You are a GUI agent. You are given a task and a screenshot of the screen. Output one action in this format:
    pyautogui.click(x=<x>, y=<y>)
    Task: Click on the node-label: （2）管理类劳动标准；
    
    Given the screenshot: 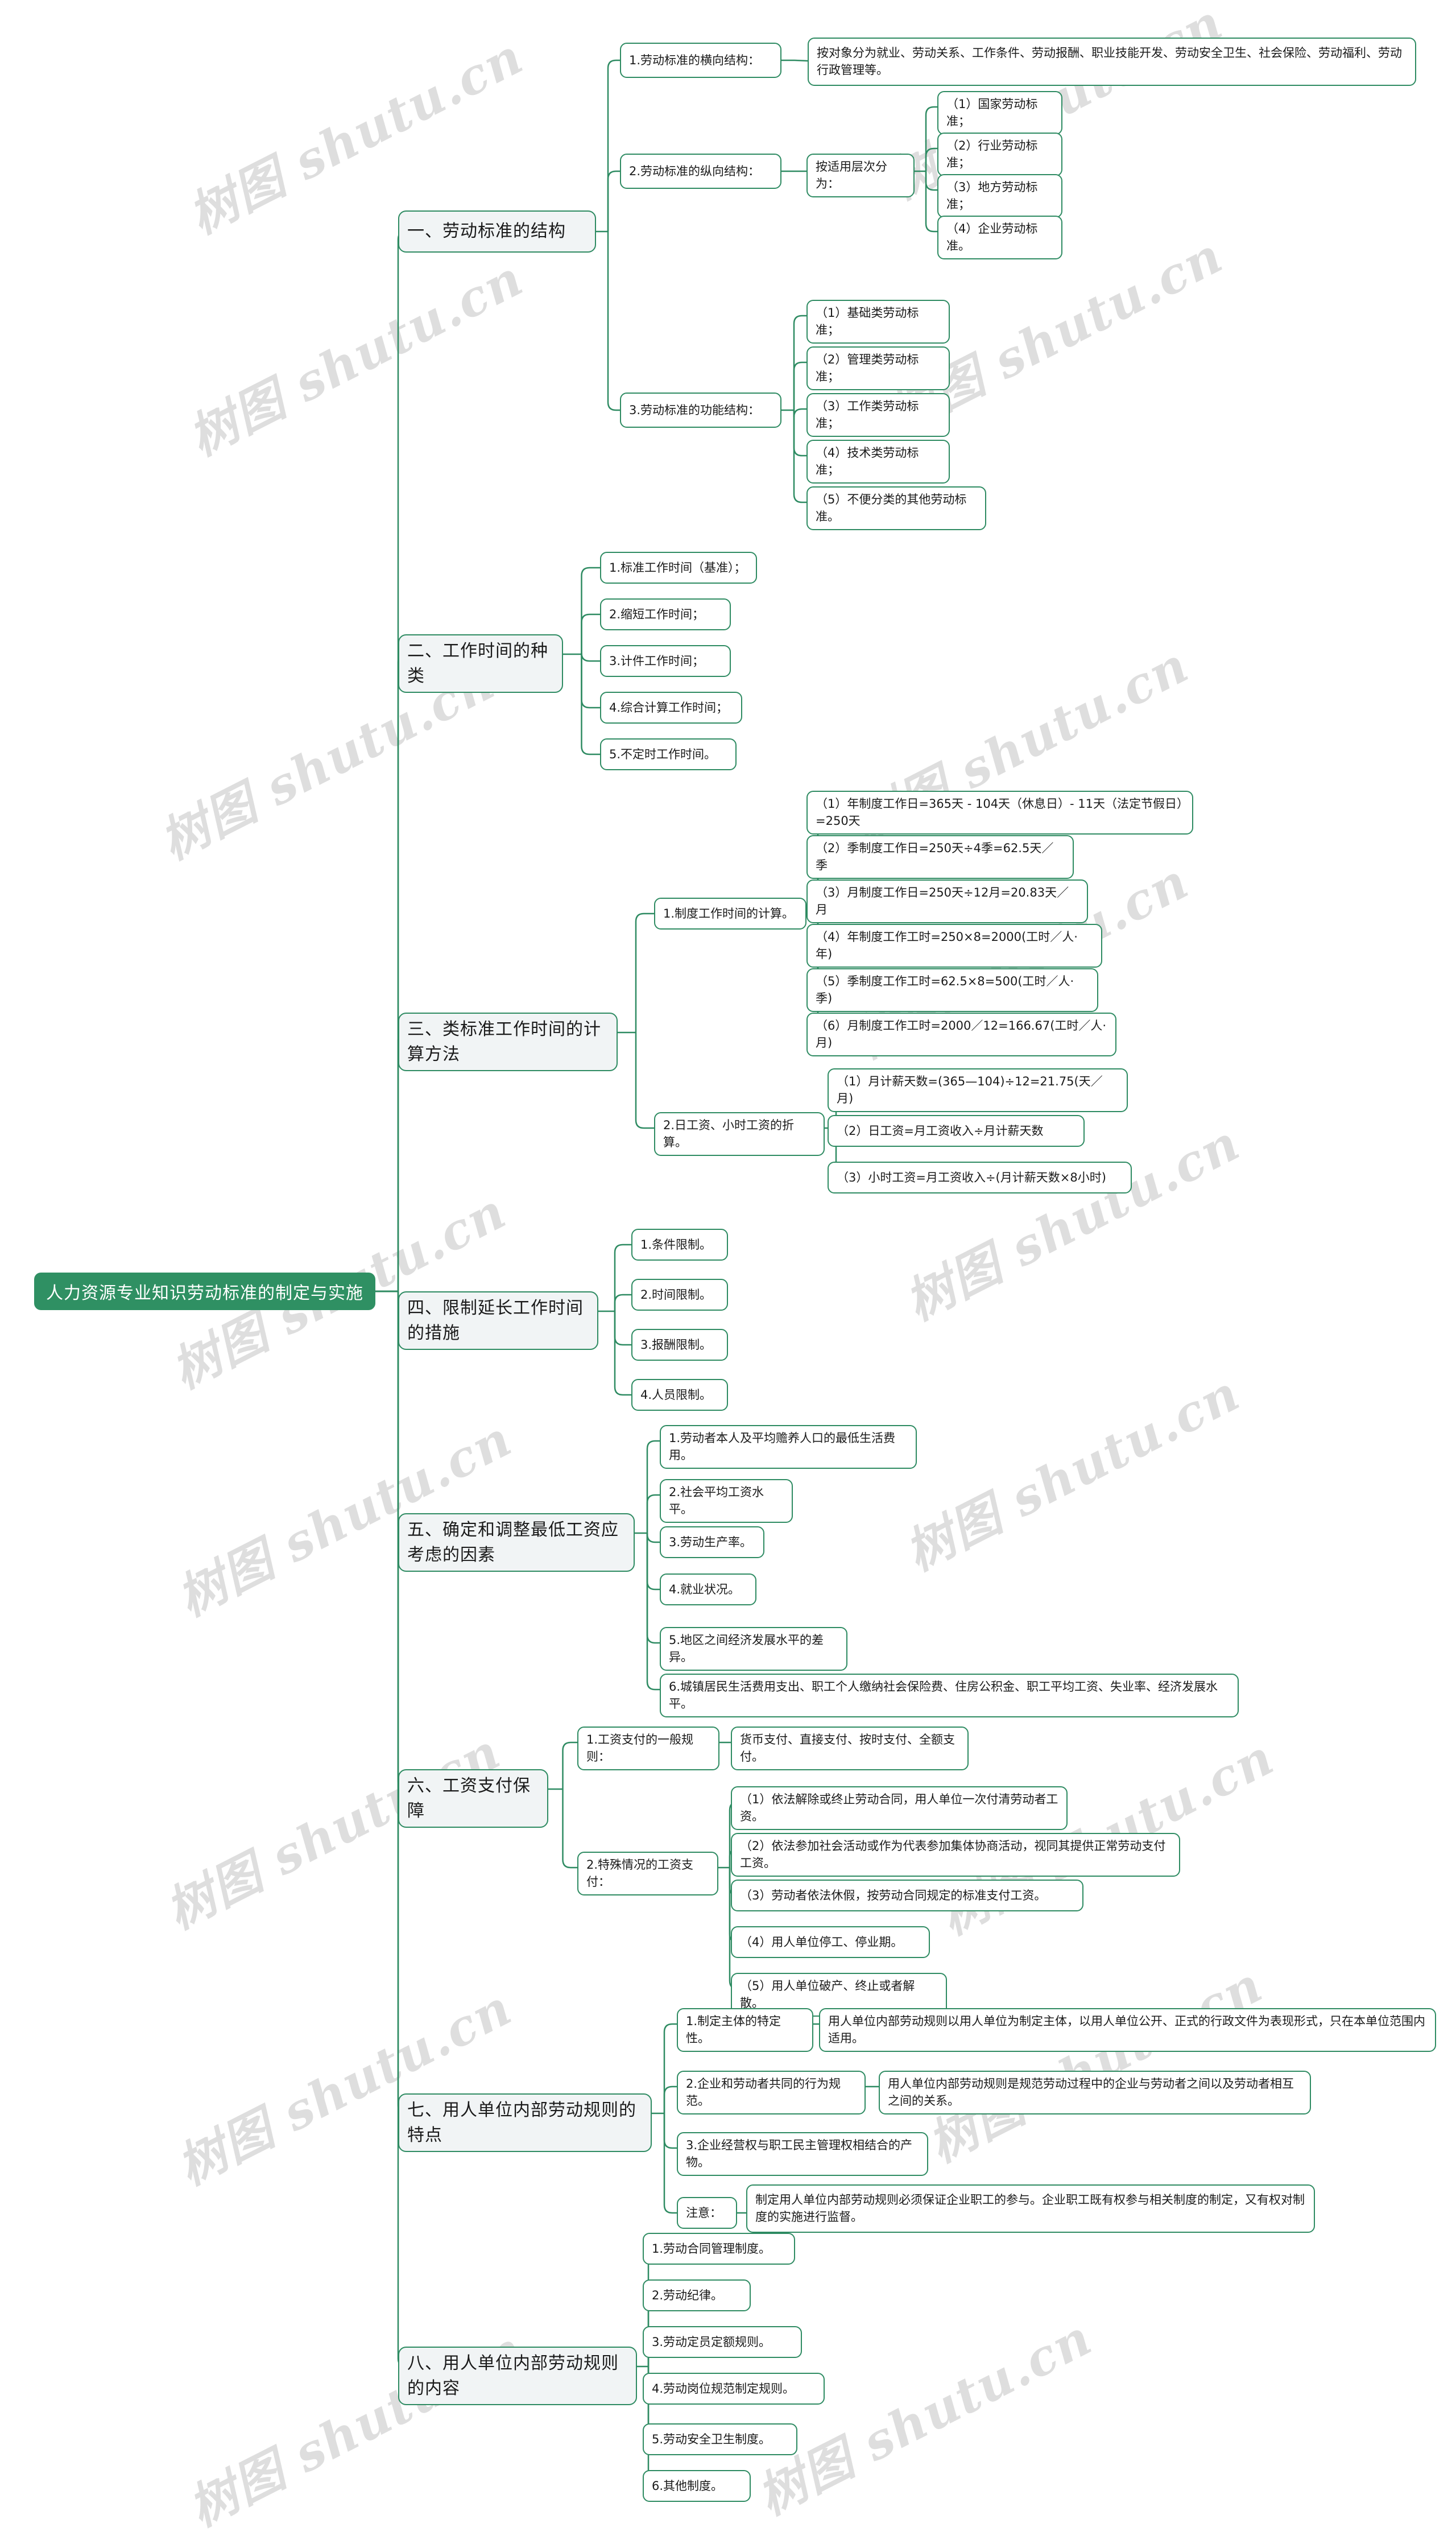 What is the action you would take?
    pyautogui.click(x=867, y=369)
    